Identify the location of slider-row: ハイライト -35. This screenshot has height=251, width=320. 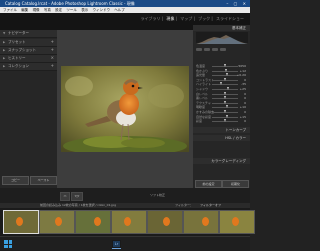
(221, 84).